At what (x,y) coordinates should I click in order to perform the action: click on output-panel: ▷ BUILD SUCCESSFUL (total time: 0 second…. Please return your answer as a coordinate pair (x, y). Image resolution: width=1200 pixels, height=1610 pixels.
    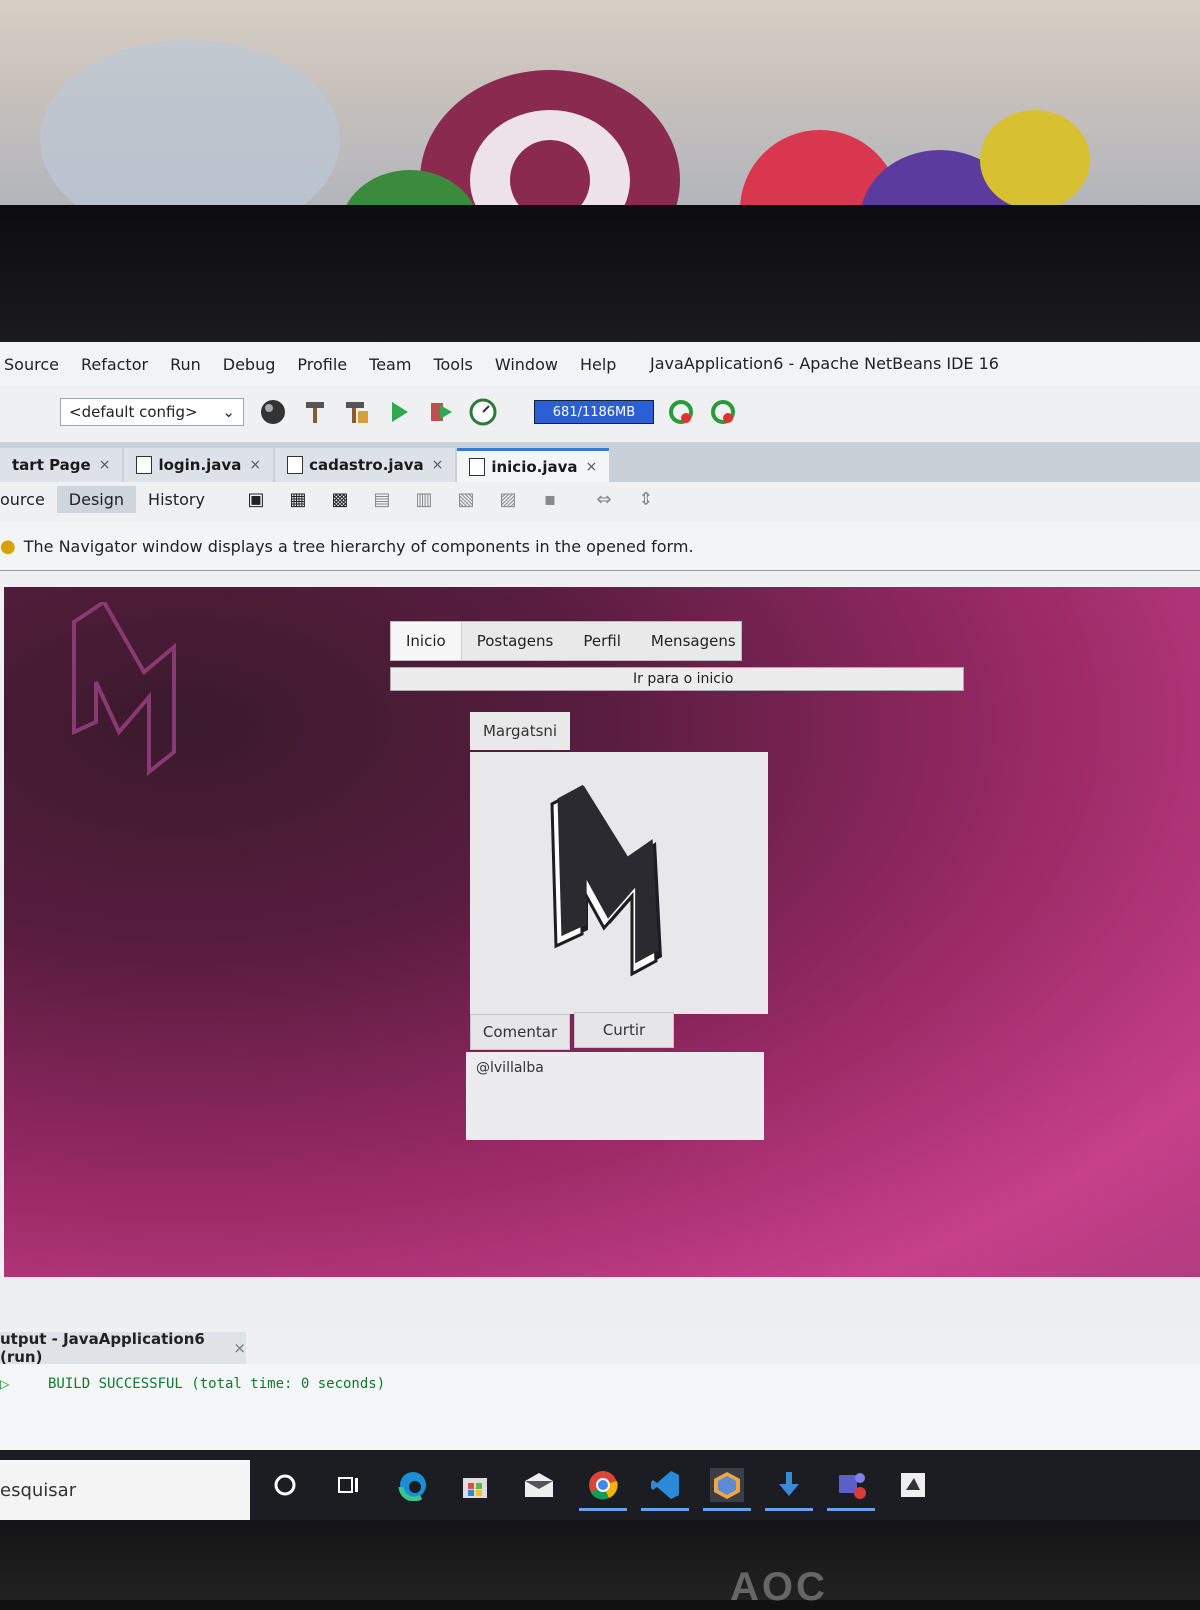
    Looking at the image, I should click on (600, 1409).